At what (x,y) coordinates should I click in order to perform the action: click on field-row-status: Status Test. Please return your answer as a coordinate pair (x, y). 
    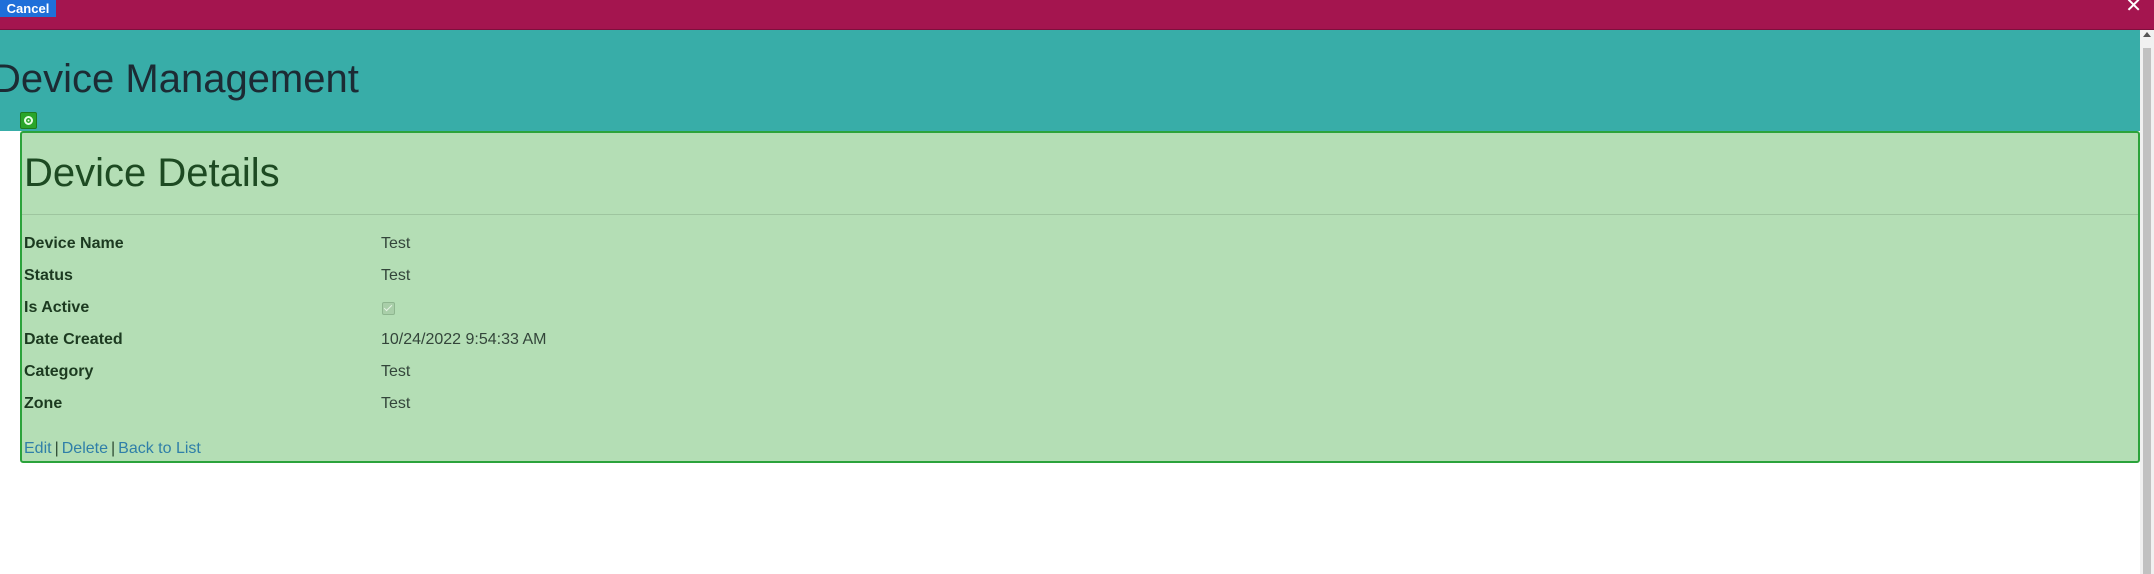
    Looking at the image, I should click on (524, 278).